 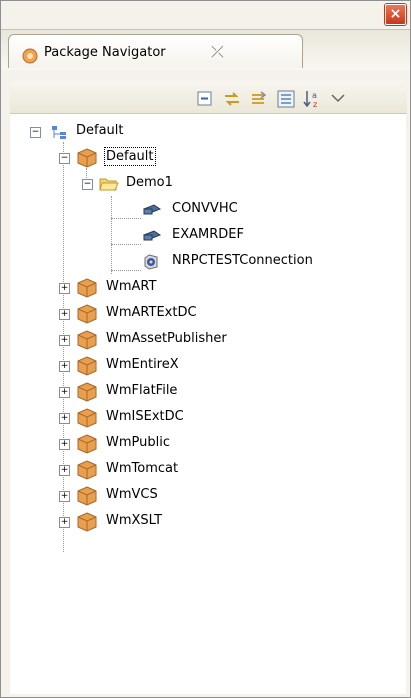 What do you see at coordinates (130, 156) in the screenshot?
I see `tree-label-server: Default` at bounding box center [130, 156].